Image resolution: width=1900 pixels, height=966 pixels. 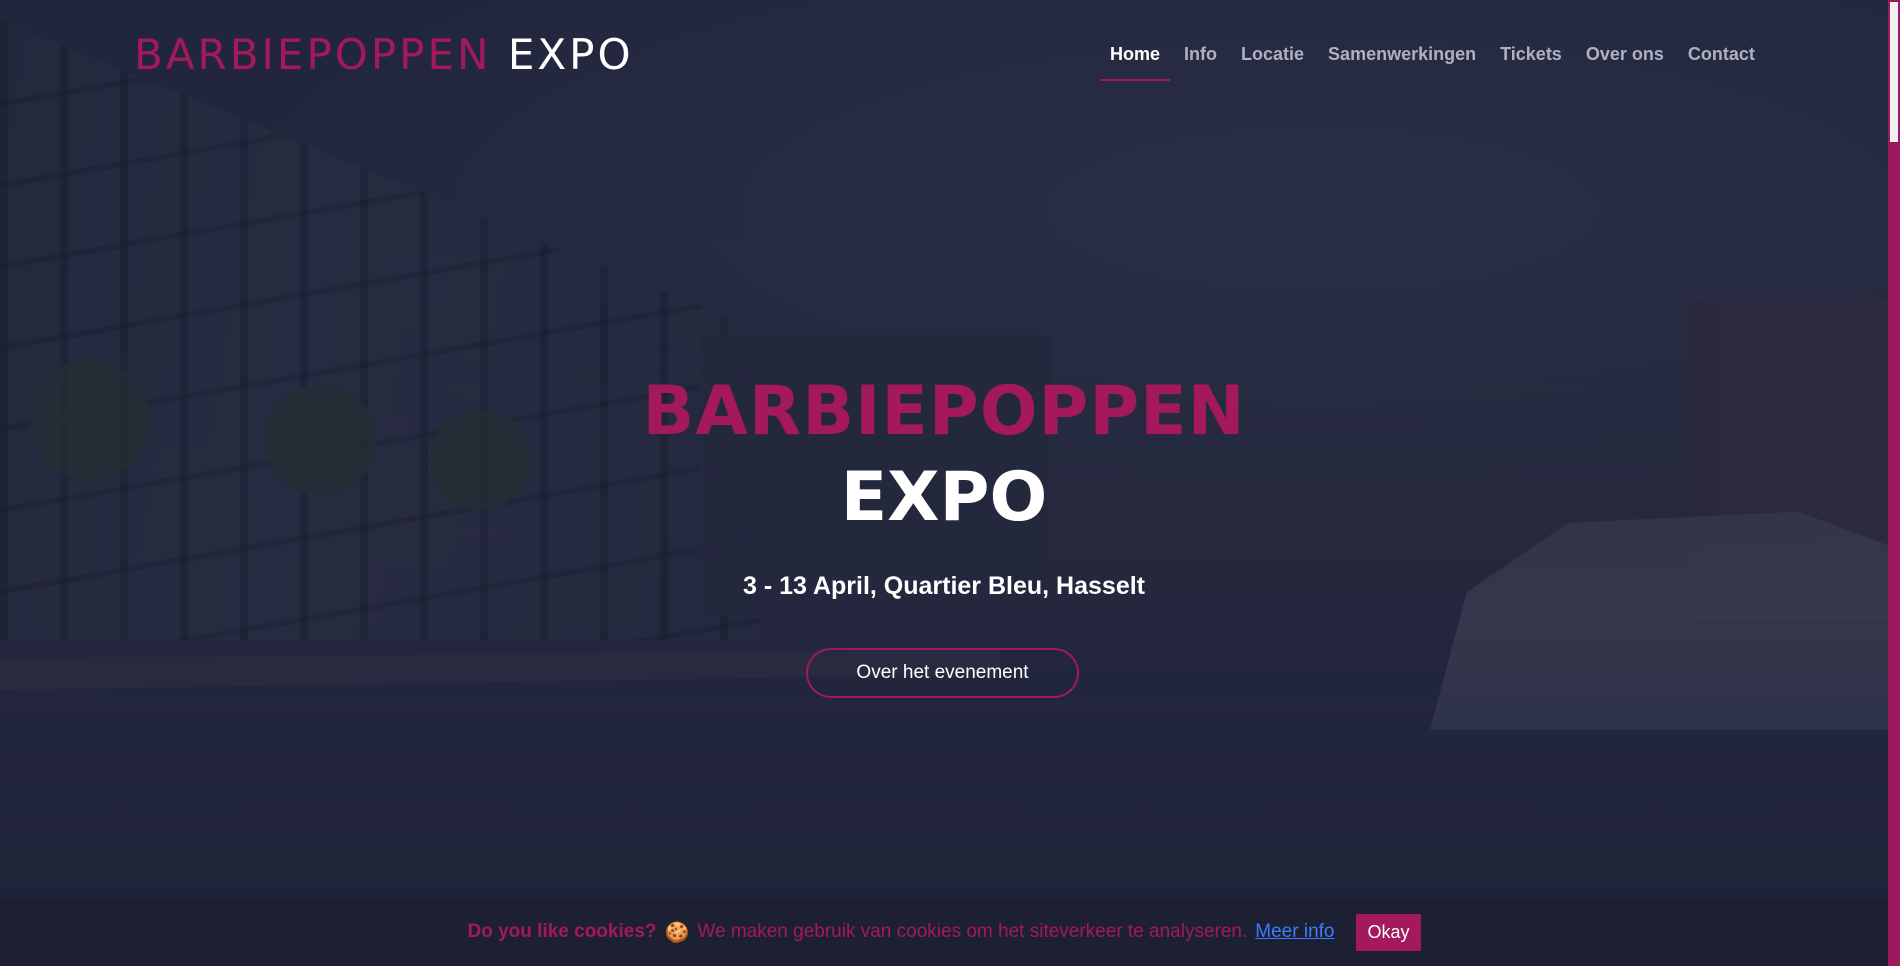 I want to click on hero-title-line-1: BARBIEPOPPEN, so click(x=944, y=411).